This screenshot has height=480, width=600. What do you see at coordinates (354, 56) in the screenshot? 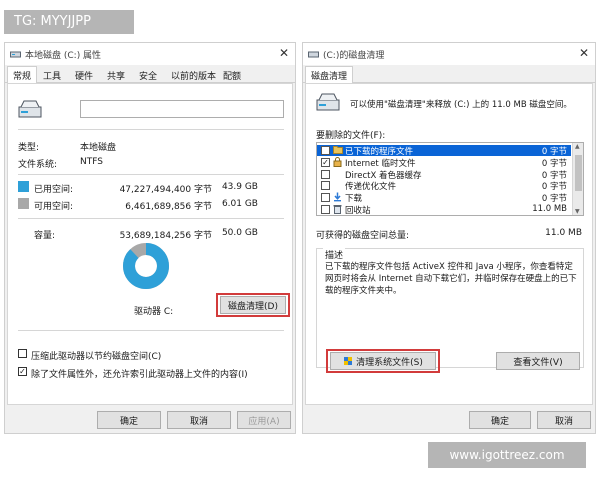
I see `cleanup-title: (C:)的磁盘清理` at bounding box center [354, 56].